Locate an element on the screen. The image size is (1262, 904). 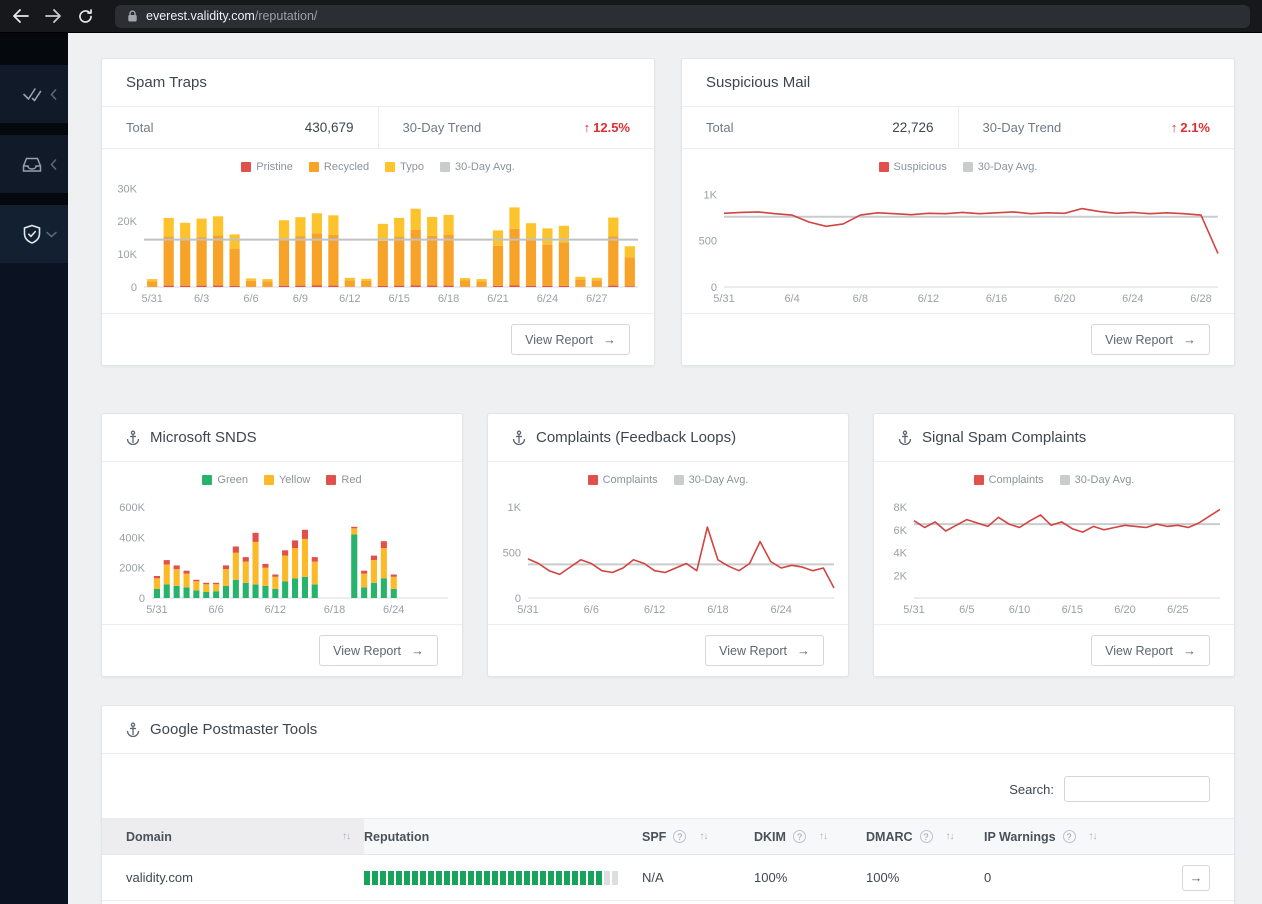
sidebar-item-reputation is located at coordinates (34, 234).